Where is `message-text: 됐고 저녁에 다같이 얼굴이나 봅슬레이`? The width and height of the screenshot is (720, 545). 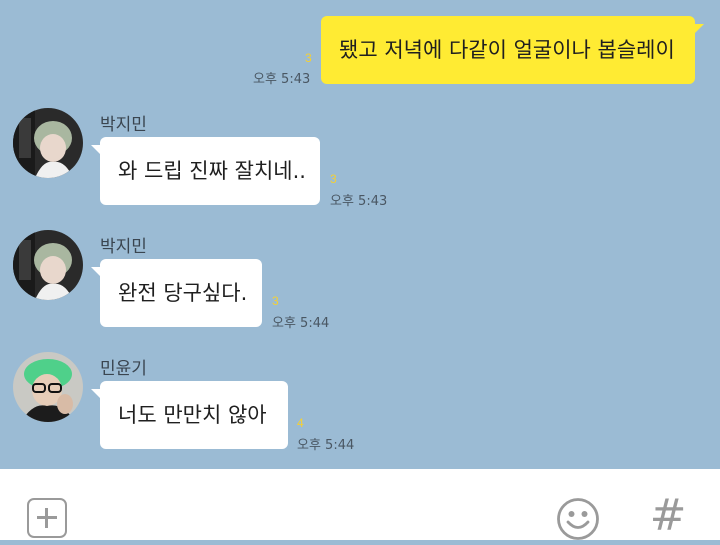
message-text: 됐고 저녁에 다같이 얼굴이나 봅슬레이 is located at coordinates (507, 49).